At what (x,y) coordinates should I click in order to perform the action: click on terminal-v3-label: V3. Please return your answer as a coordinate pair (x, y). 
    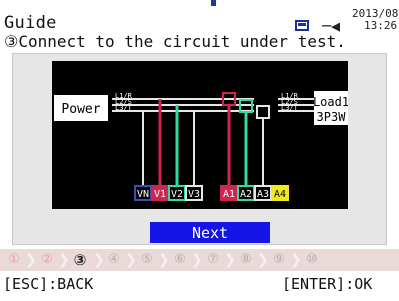
    Looking at the image, I should click on (194, 194).